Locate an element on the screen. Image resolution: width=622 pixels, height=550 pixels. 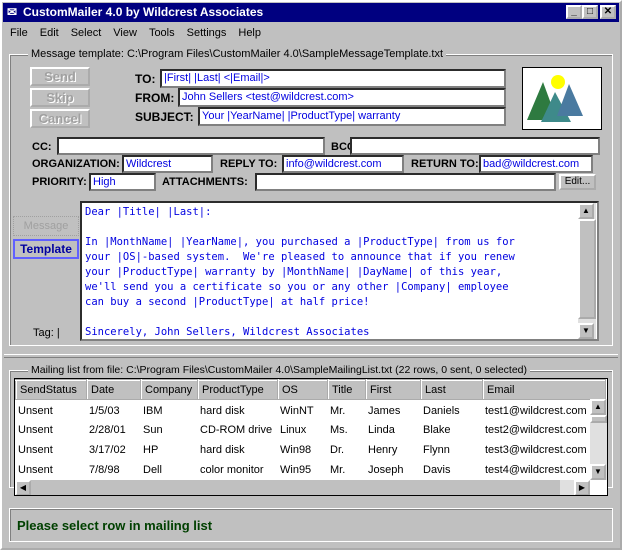
table-cell: Linda is located at coordinates (381, 430).